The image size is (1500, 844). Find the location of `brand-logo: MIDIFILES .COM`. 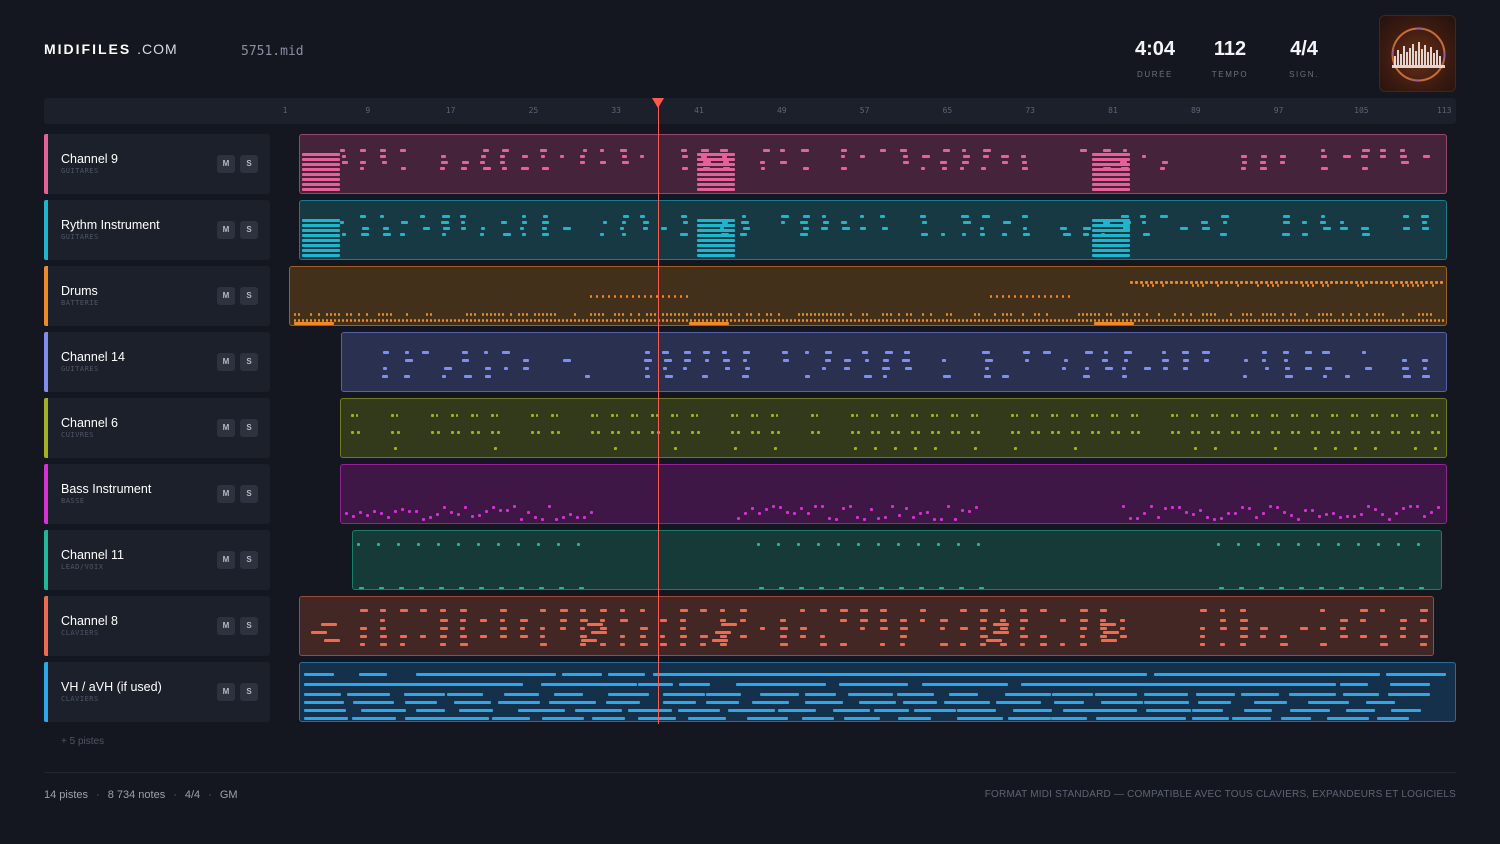

brand-logo: MIDIFILES .COM is located at coordinates (111, 49).